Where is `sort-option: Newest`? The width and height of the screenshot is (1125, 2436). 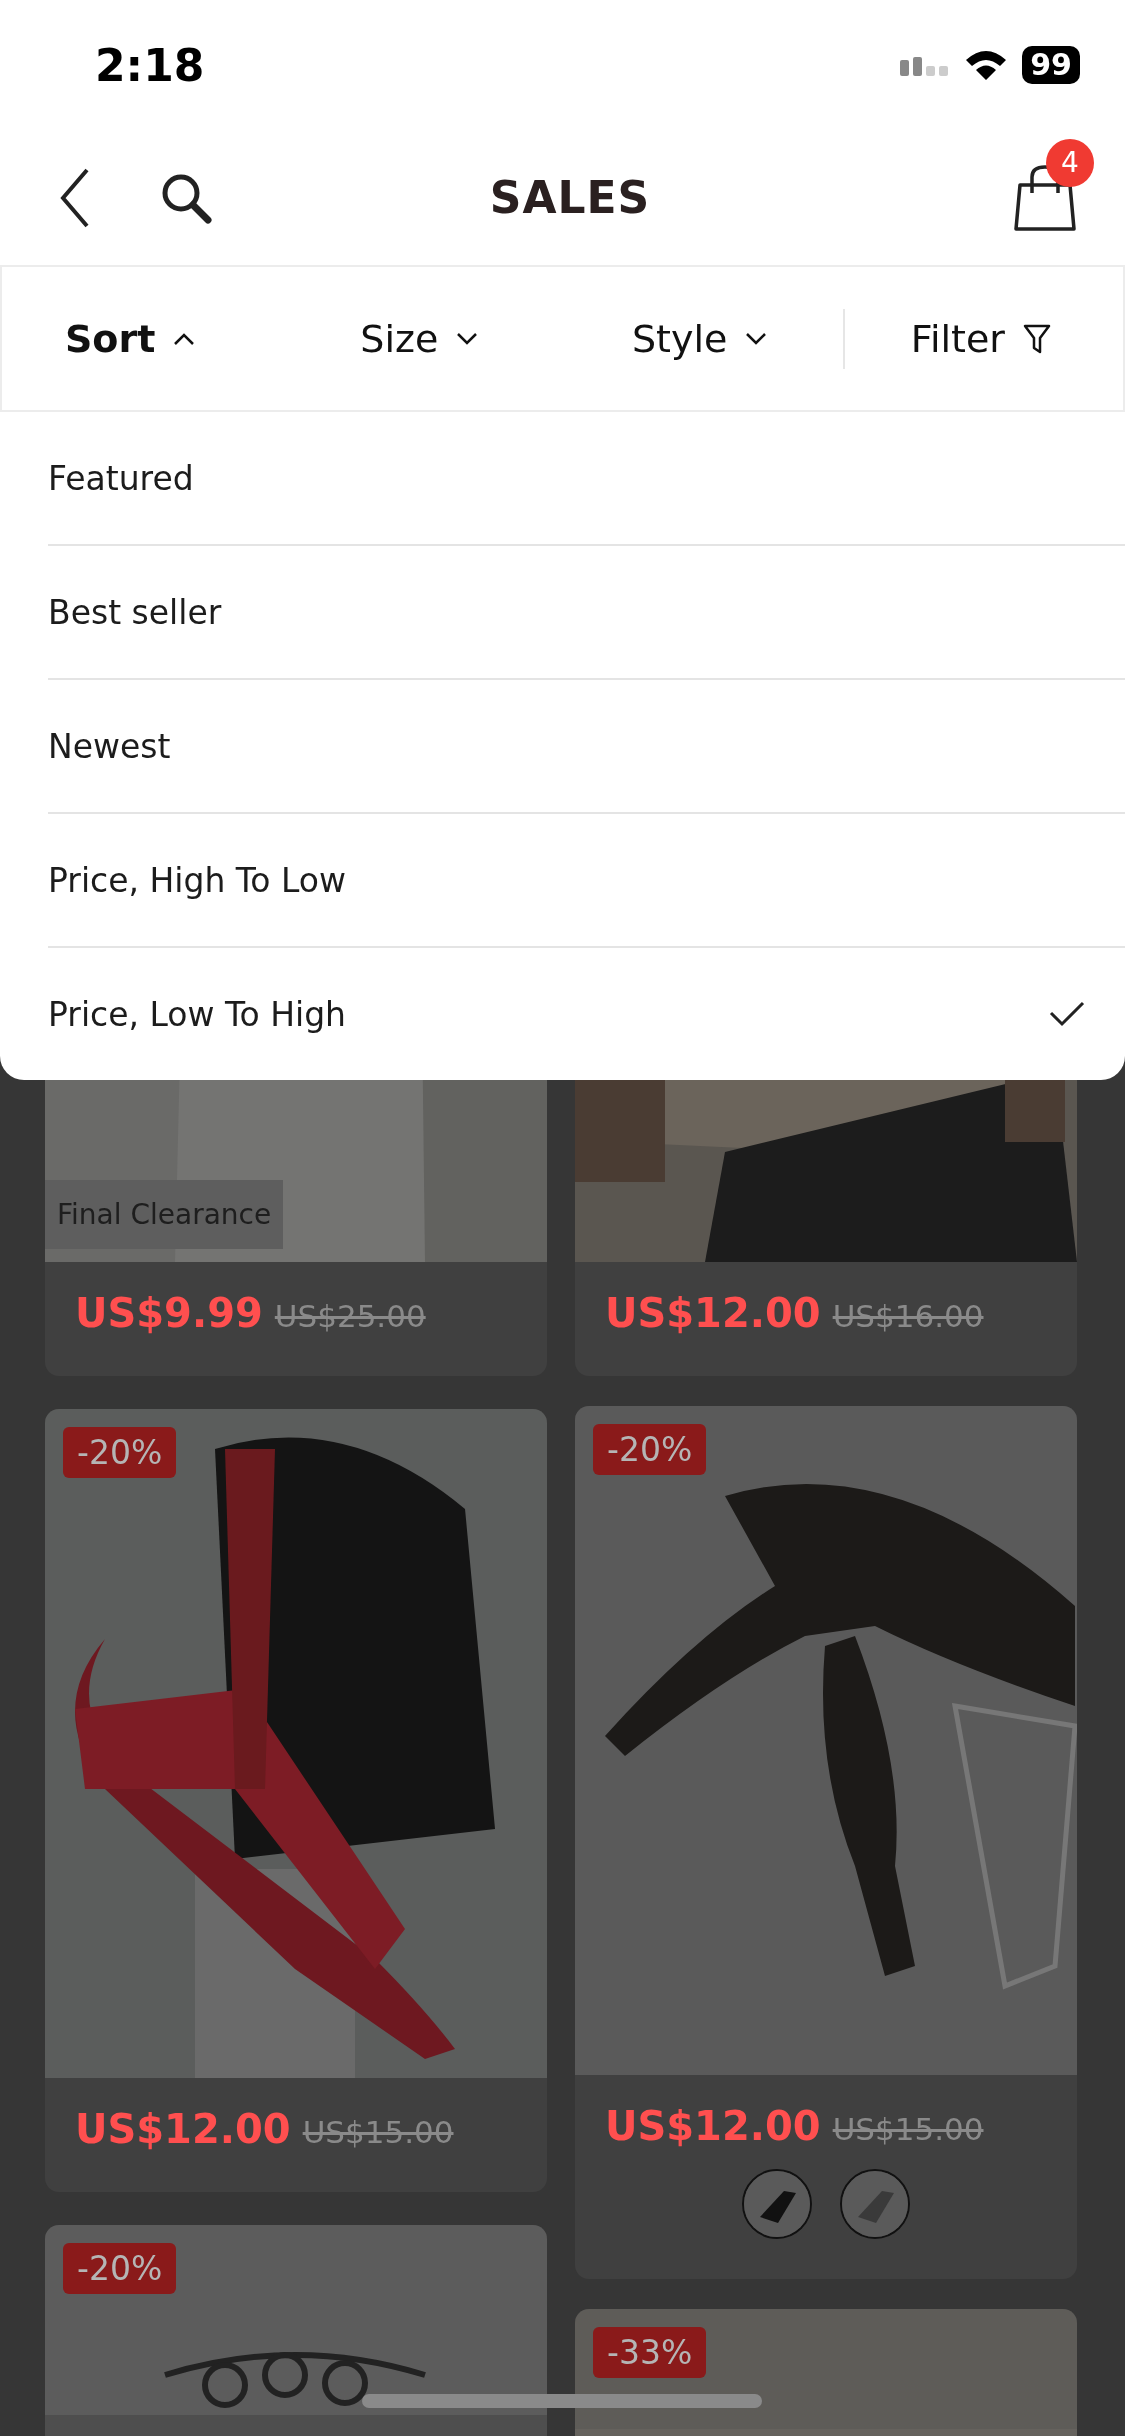
sort-option: Newest is located at coordinates (586, 747).